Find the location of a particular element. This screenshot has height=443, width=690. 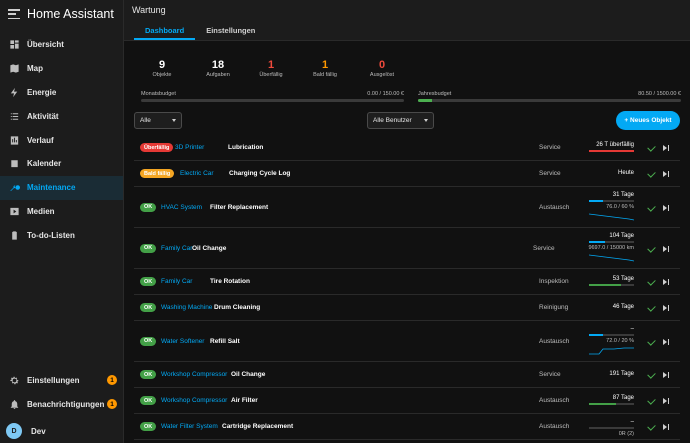

sidebar-item-label: Maintenance is located at coordinates (51, 188).